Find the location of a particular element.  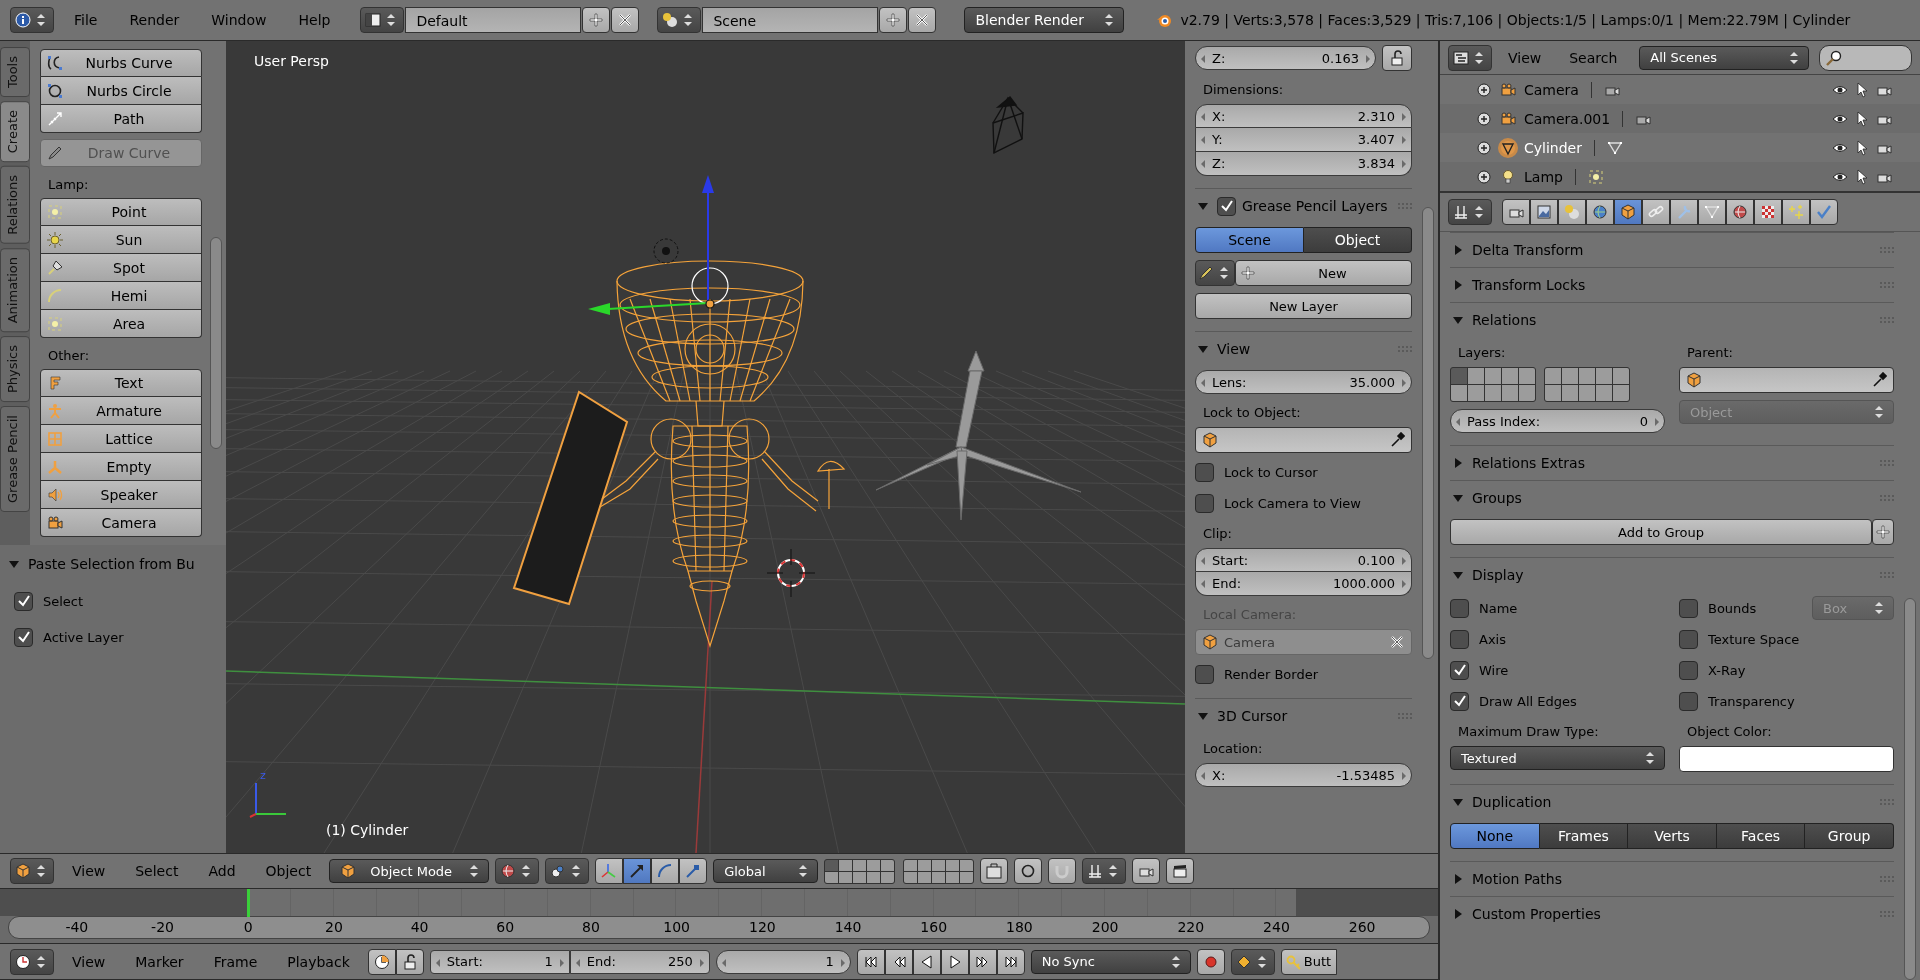

panel-header: Groups is located at coordinates (1672, 497).